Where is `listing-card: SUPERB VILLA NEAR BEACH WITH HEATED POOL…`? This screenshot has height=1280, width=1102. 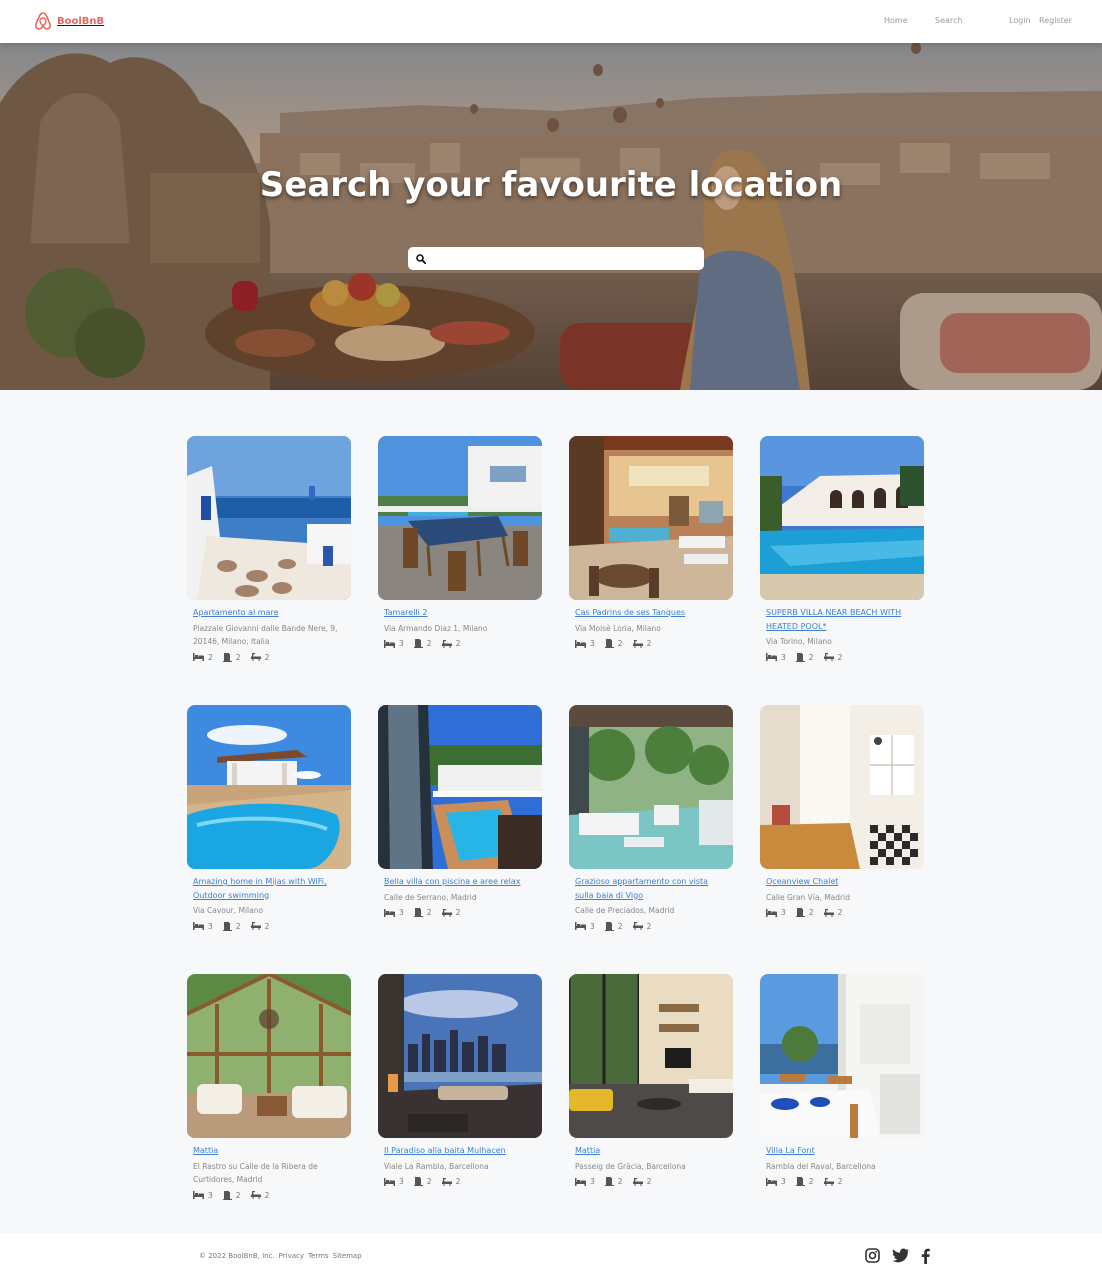 listing-card: SUPERB VILLA NEAR BEACH WITH HEATED POOL… is located at coordinates (842, 549).